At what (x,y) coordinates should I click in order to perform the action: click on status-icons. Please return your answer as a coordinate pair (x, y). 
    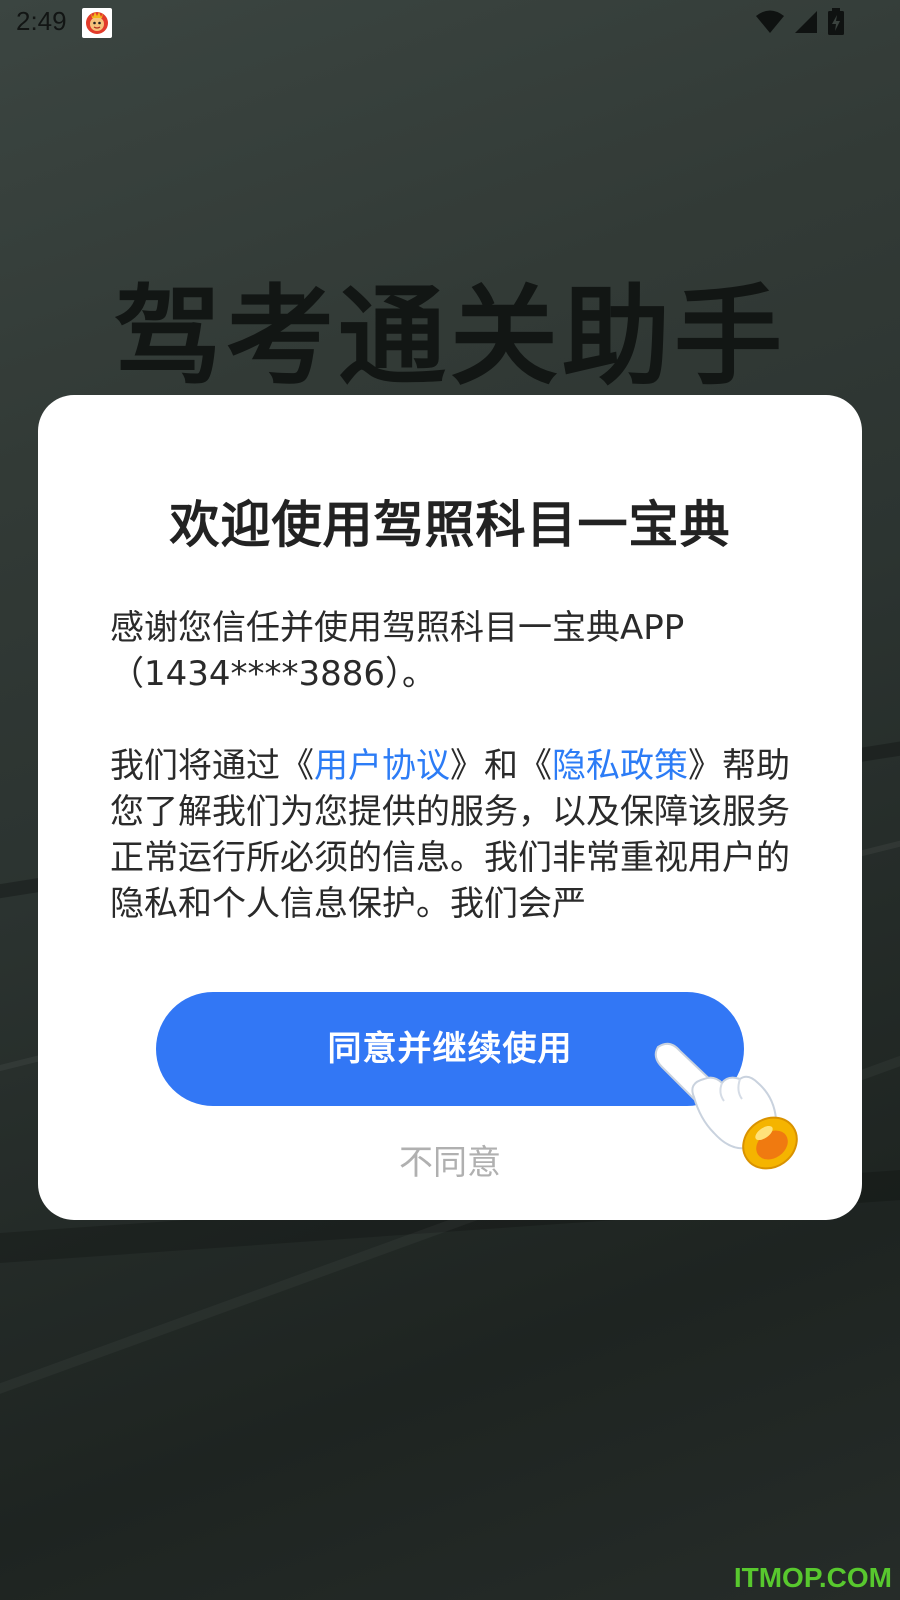
    Looking at the image, I should click on (800, 24).